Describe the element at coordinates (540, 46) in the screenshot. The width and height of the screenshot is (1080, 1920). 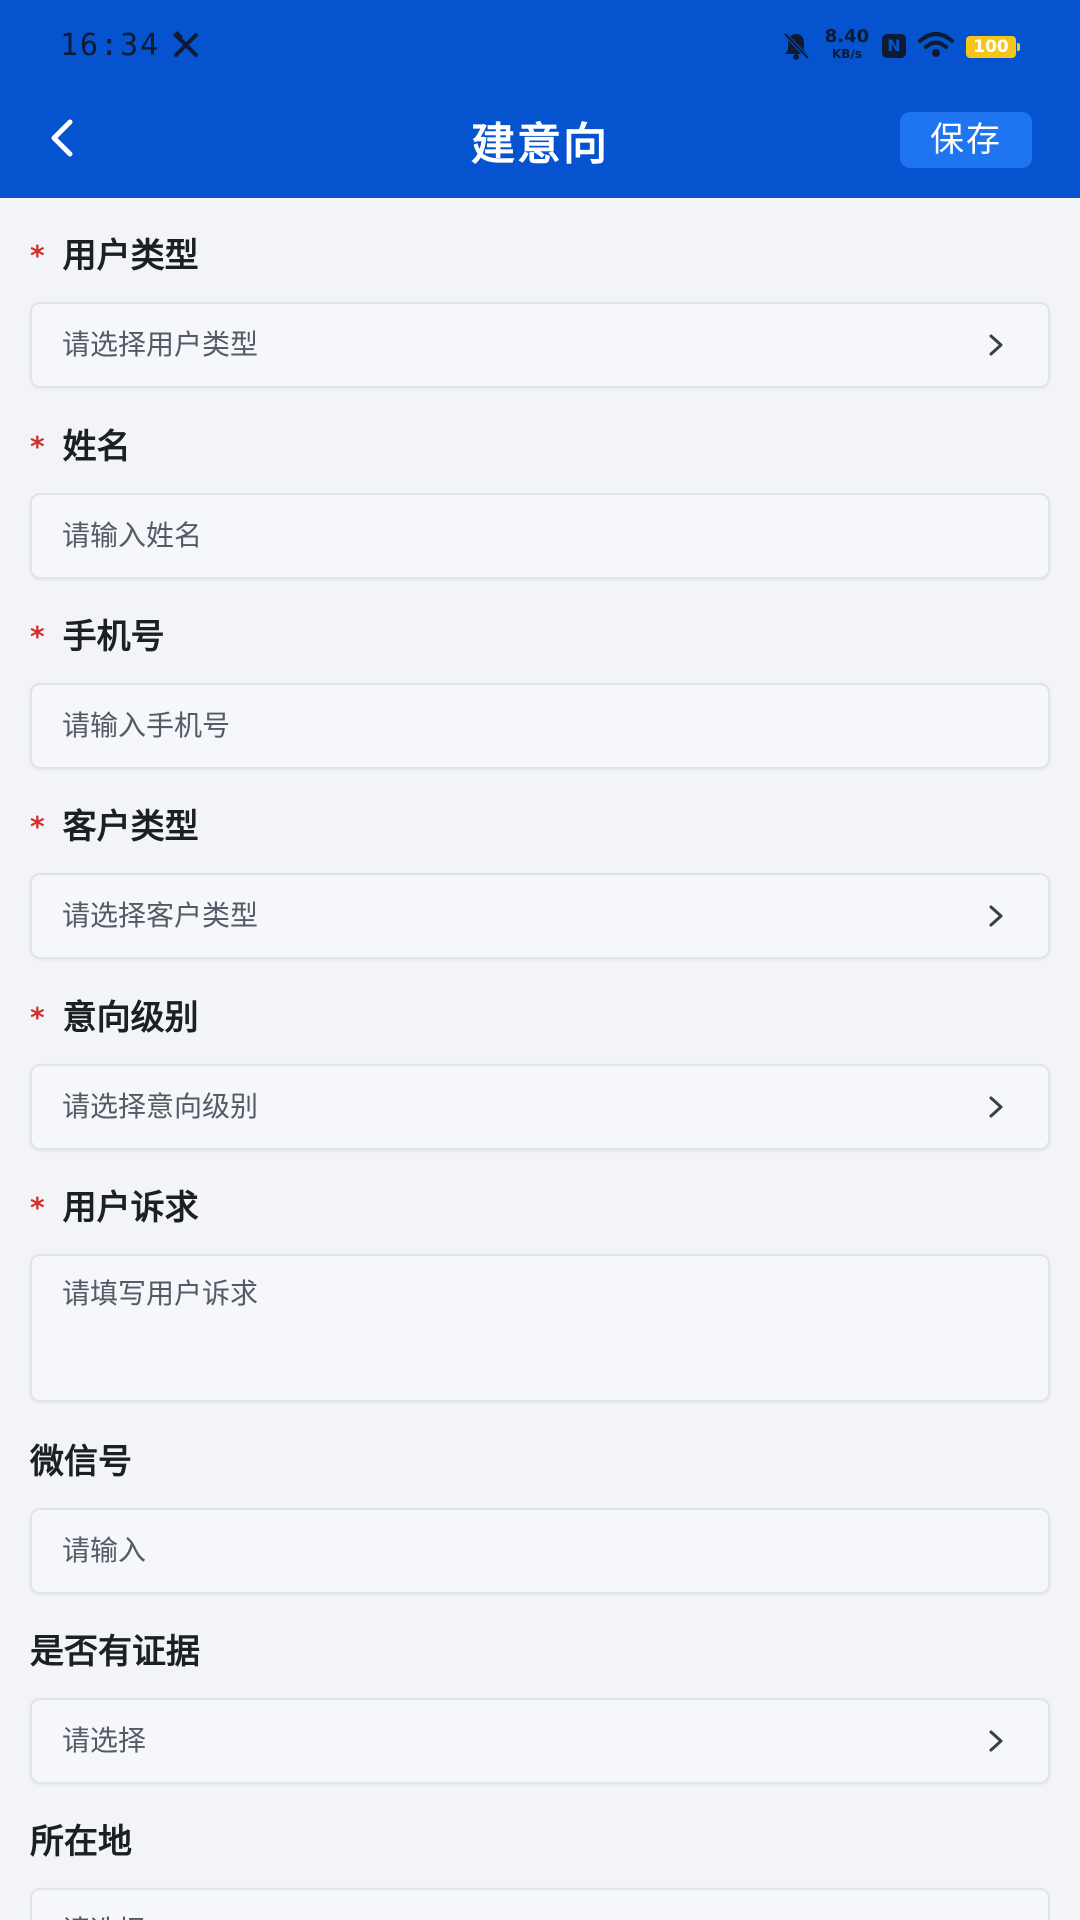
I see `status-bar: 16:34 8.40 KB/s N 100` at that location.